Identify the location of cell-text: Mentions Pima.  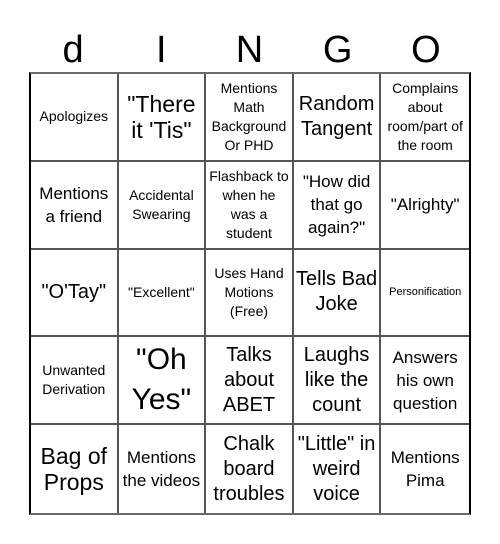
(425, 469).